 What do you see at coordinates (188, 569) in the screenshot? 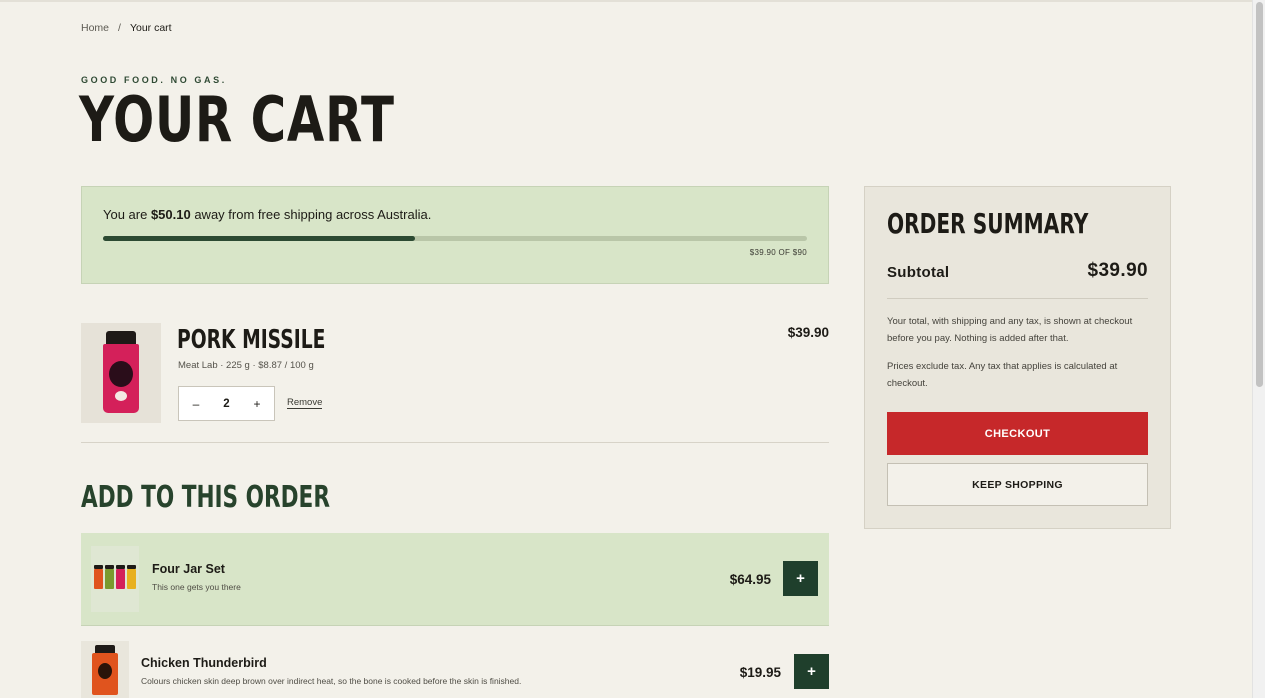
I see `upsell-name: Four Jar Set` at bounding box center [188, 569].